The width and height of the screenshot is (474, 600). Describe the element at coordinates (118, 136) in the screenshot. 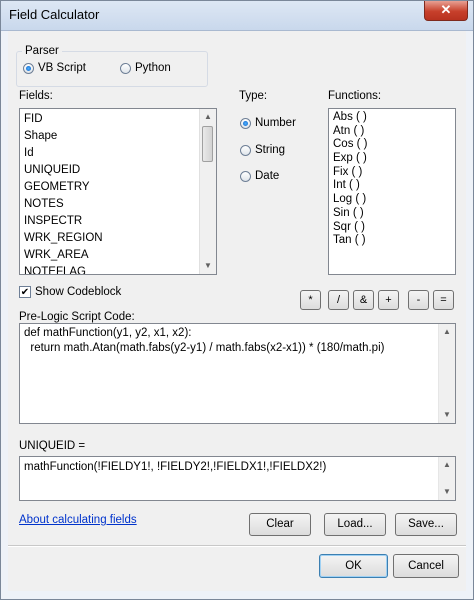

I see `field-item: Shape` at that location.